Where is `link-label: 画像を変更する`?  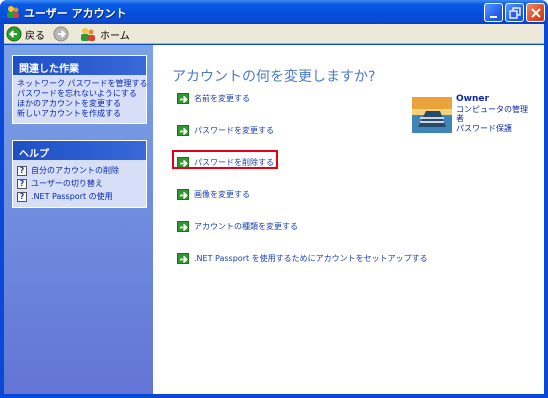
link-label: 画像を変更する is located at coordinates (222, 194).